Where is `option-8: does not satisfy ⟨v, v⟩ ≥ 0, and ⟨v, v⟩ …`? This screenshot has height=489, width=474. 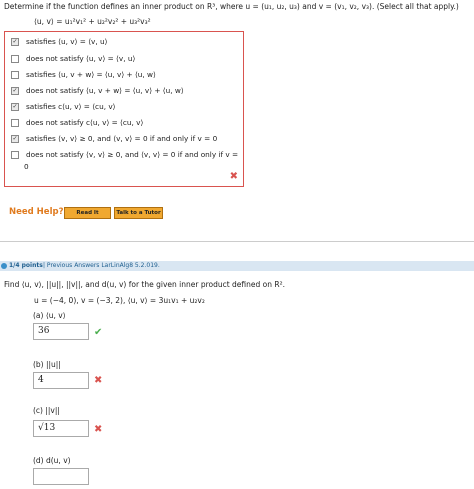 option-8: does not satisfy ⟨v, v⟩ ≥ 0, and ⟨v, v⟩ … is located at coordinates (124, 154).